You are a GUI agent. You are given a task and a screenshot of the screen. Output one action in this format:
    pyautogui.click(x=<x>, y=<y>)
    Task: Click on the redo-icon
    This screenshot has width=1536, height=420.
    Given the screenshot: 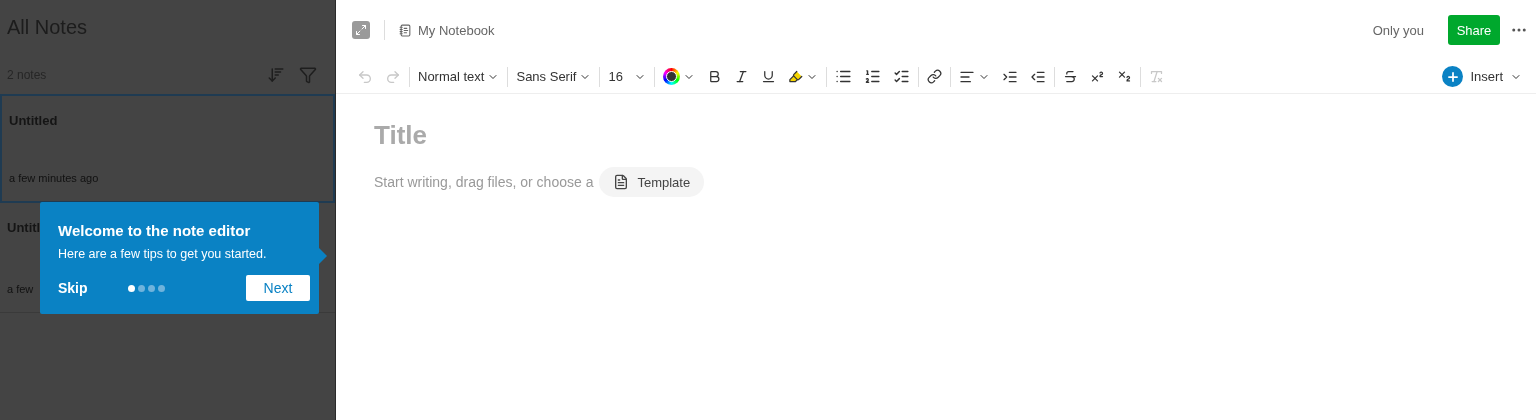 What is the action you would take?
    pyautogui.click(x=393, y=76)
    